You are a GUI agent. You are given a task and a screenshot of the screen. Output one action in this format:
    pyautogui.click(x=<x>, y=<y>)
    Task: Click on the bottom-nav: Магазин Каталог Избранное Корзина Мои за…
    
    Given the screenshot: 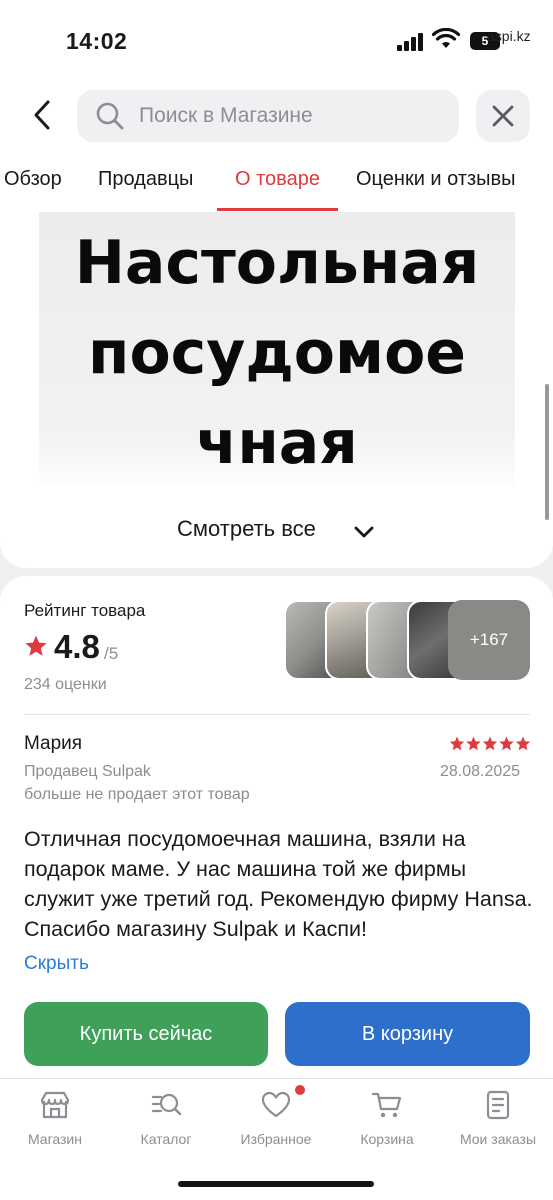 What is the action you would take?
    pyautogui.click(x=276, y=1139)
    